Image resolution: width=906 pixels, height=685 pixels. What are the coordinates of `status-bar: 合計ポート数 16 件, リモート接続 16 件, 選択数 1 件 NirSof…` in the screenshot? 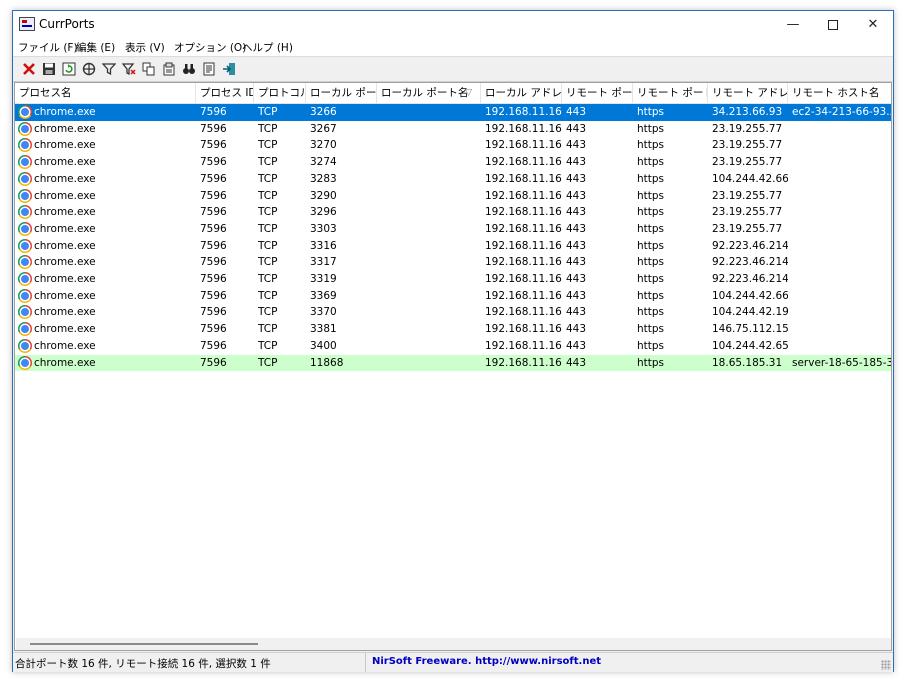 It's located at (453, 662).